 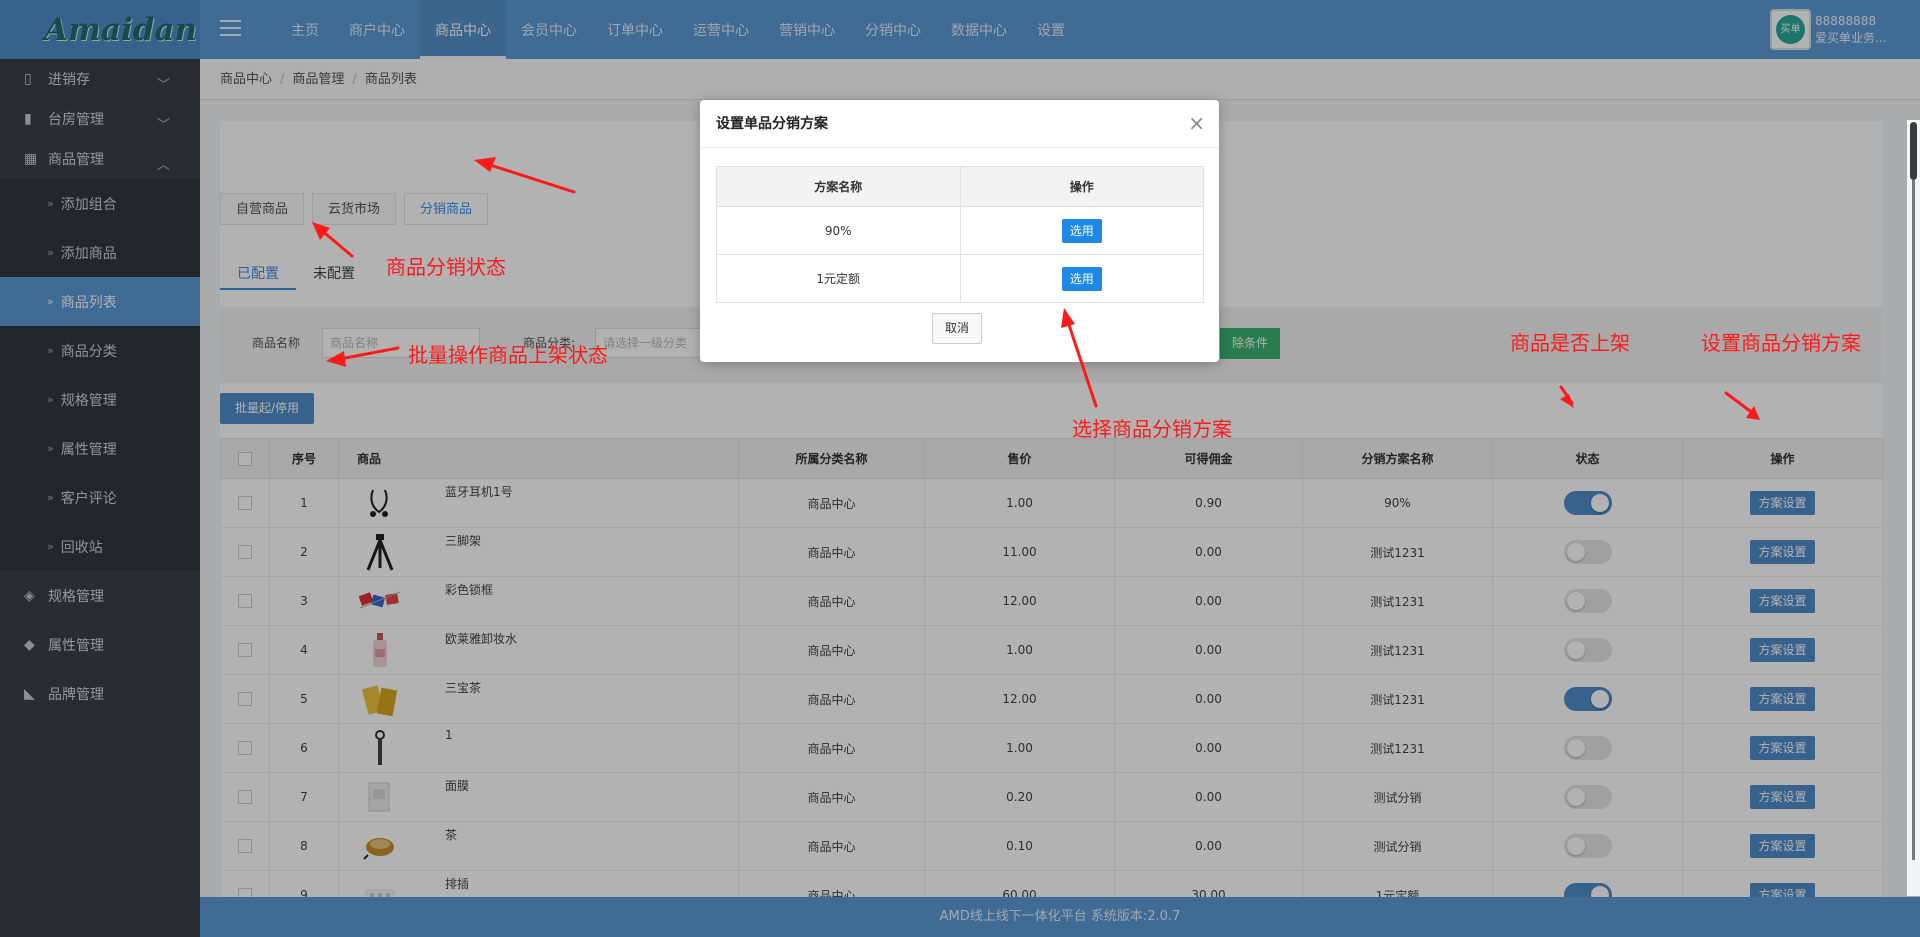 What do you see at coordinates (1152, 429) in the screenshot?
I see `annotation-choose: 选择商品分销方案` at bounding box center [1152, 429].